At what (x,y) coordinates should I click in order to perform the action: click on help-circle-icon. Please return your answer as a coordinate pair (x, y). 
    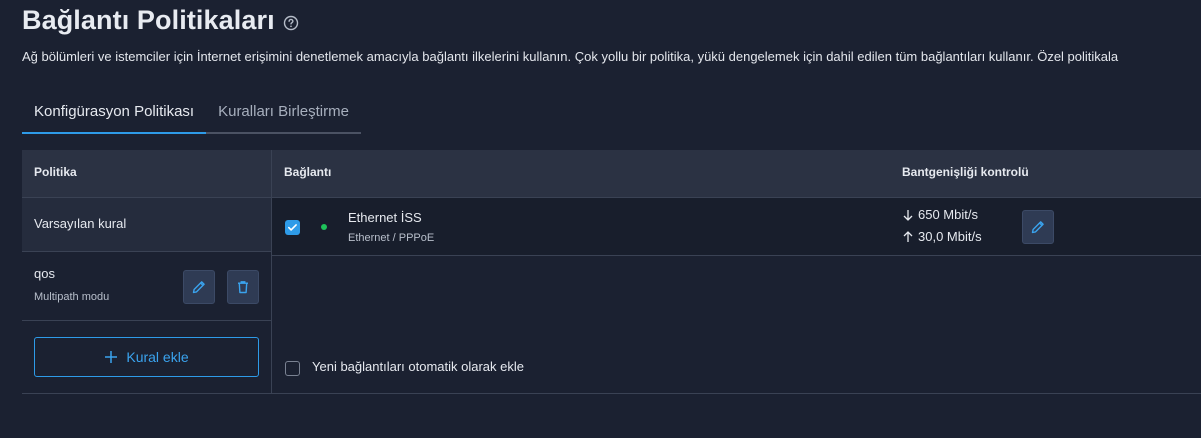
    Looking at the image, I should click on (291, 23).